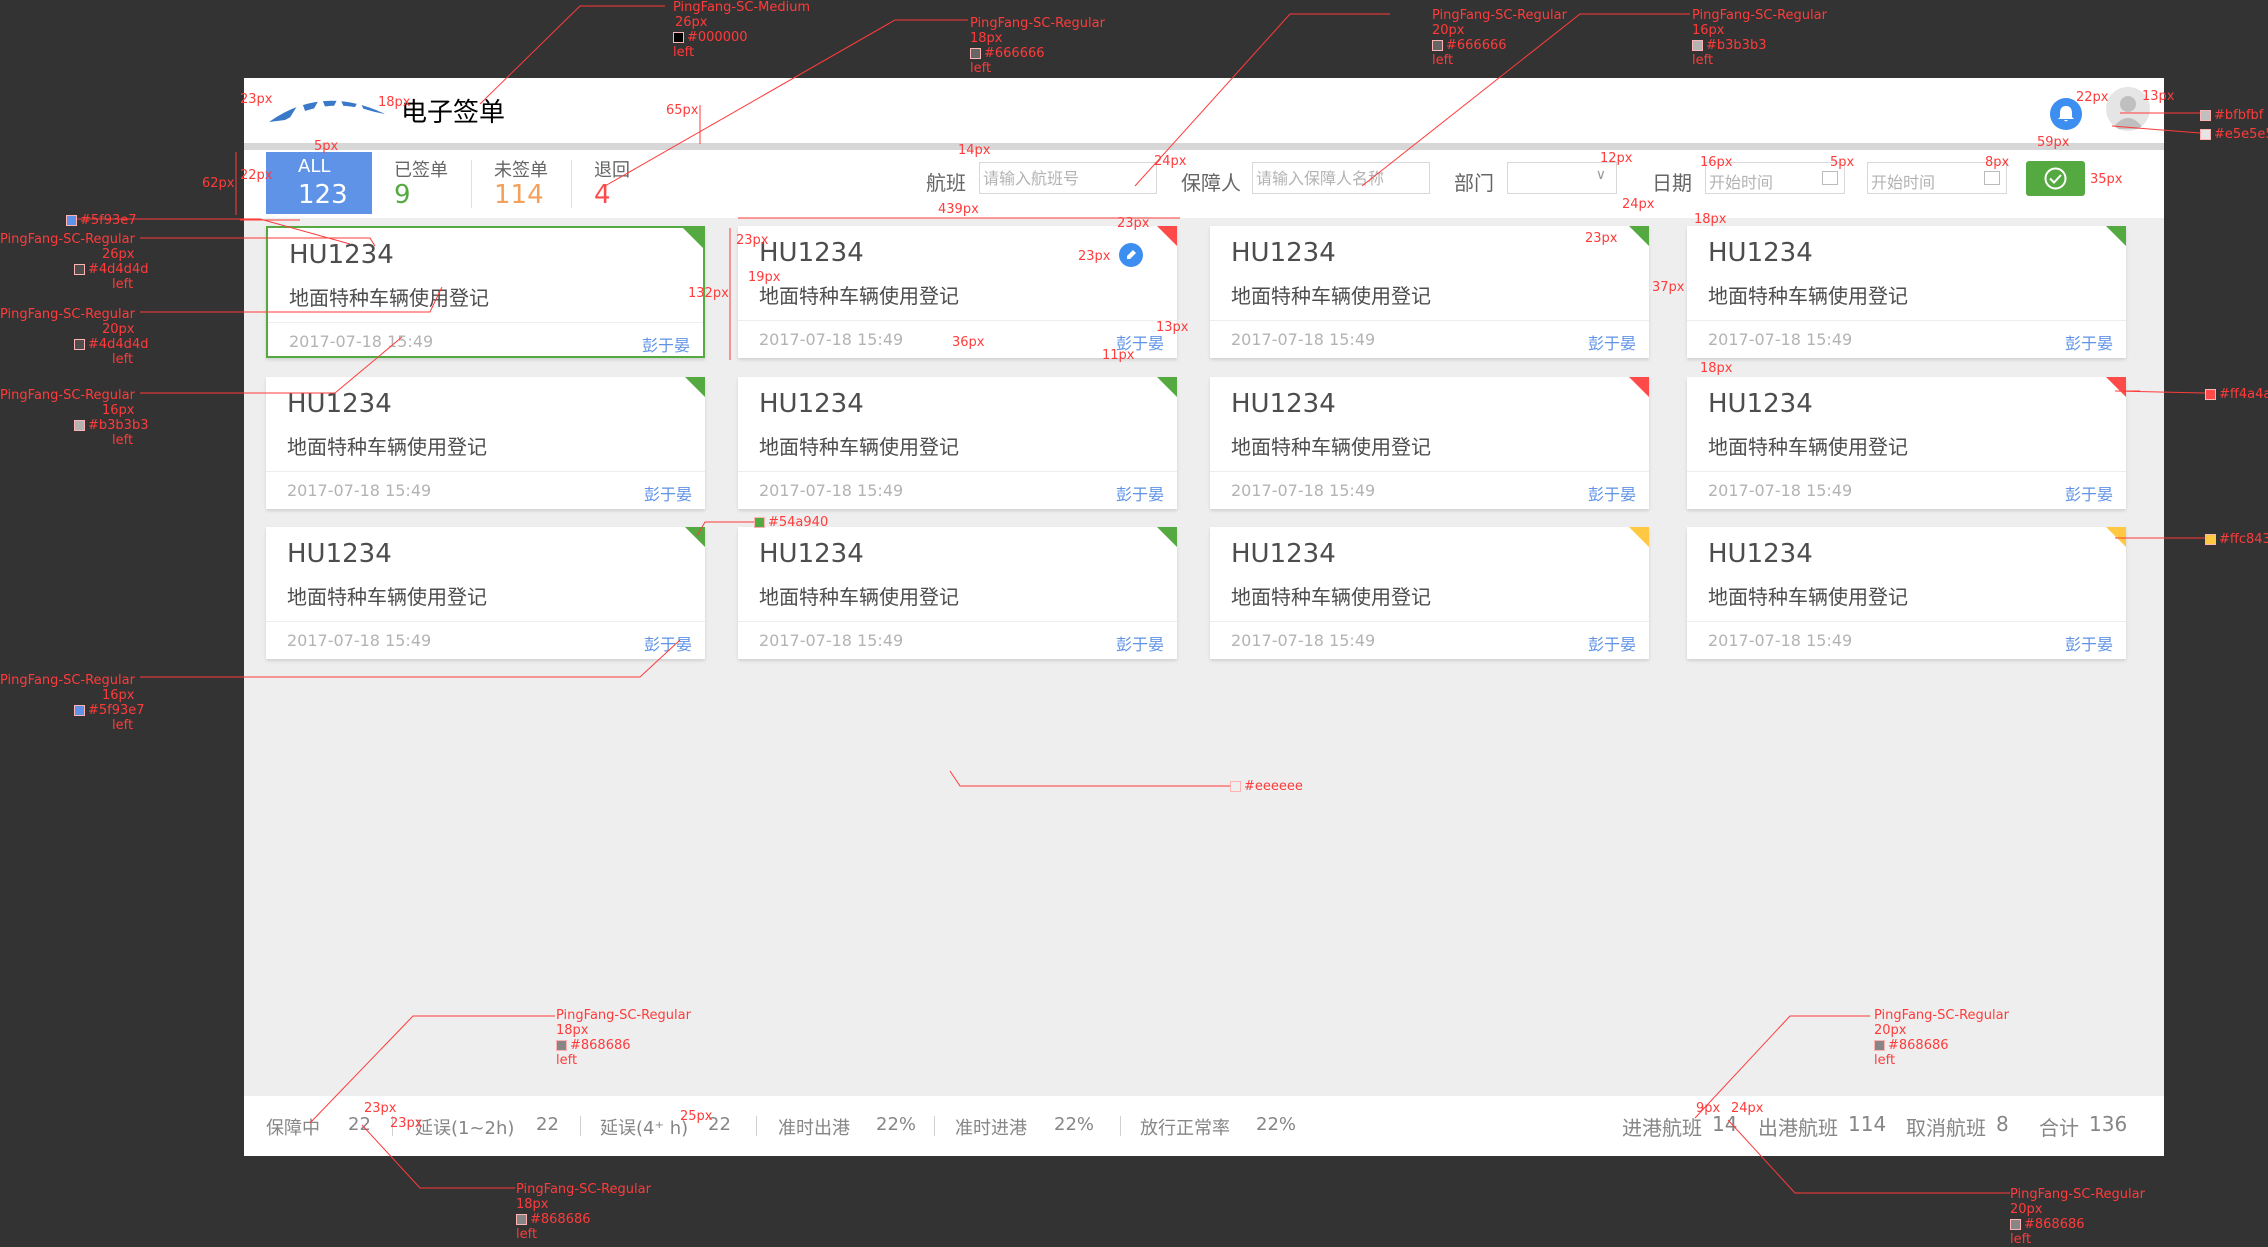  I want to click on tab-returned: 退回 4, so click(622, 183).